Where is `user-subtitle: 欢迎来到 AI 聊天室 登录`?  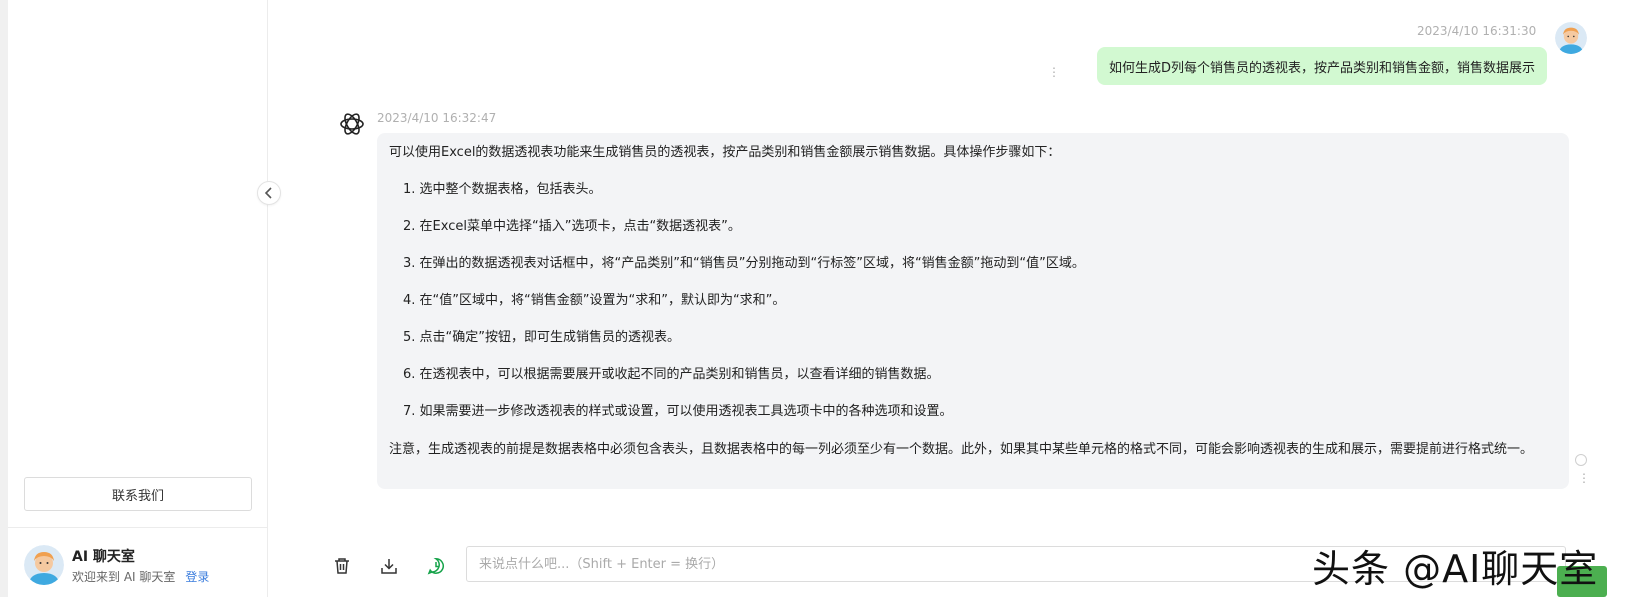
user-subtitle: 欢迎来到 AI 聊天室 登录 is located at coordinates (140, 576).